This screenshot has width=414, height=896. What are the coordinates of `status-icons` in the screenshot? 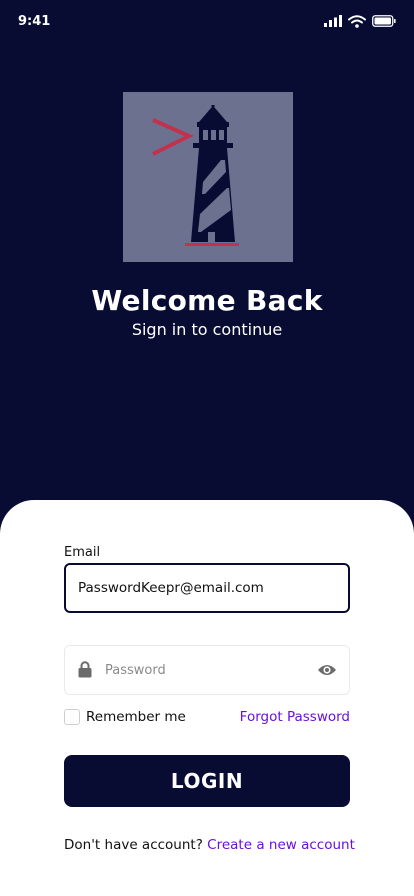 It's located at (360, 21).